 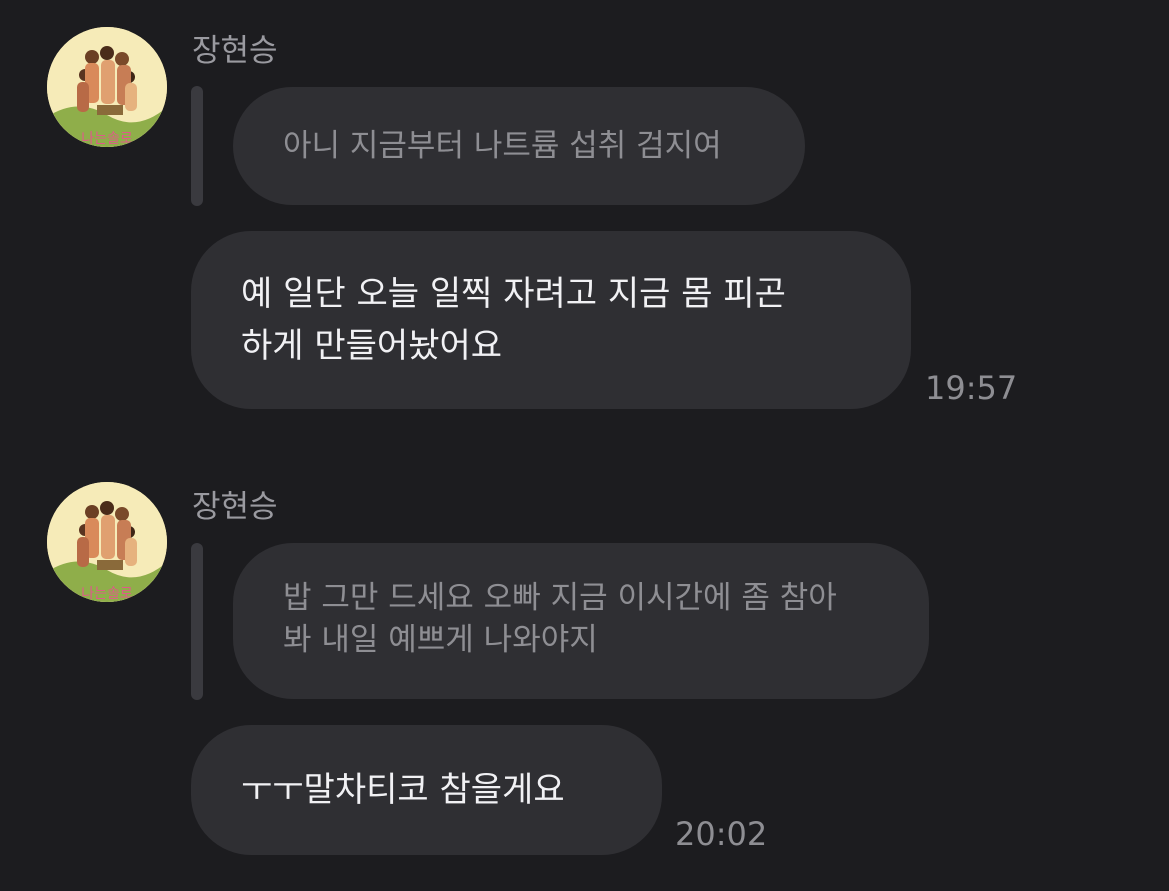 I want to click on quoted-message-text-line: 밥 그만 드세요 오빠 지금 이시간에 좀 참아, so click(x=560, y=598).